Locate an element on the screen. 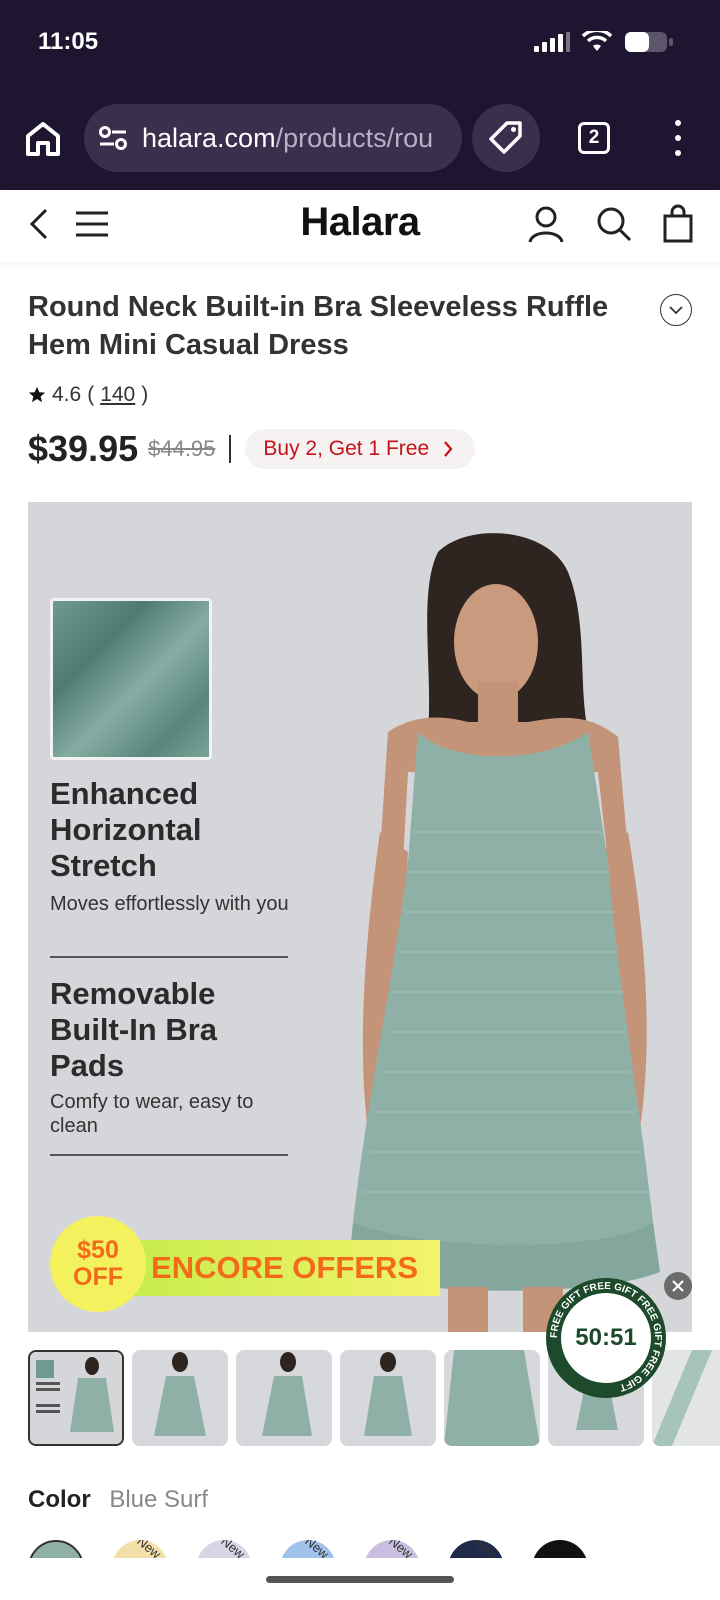 The height and width of the screenshot is (1600, 720). status-time: 11:05 is located at coordinates (68, 41).